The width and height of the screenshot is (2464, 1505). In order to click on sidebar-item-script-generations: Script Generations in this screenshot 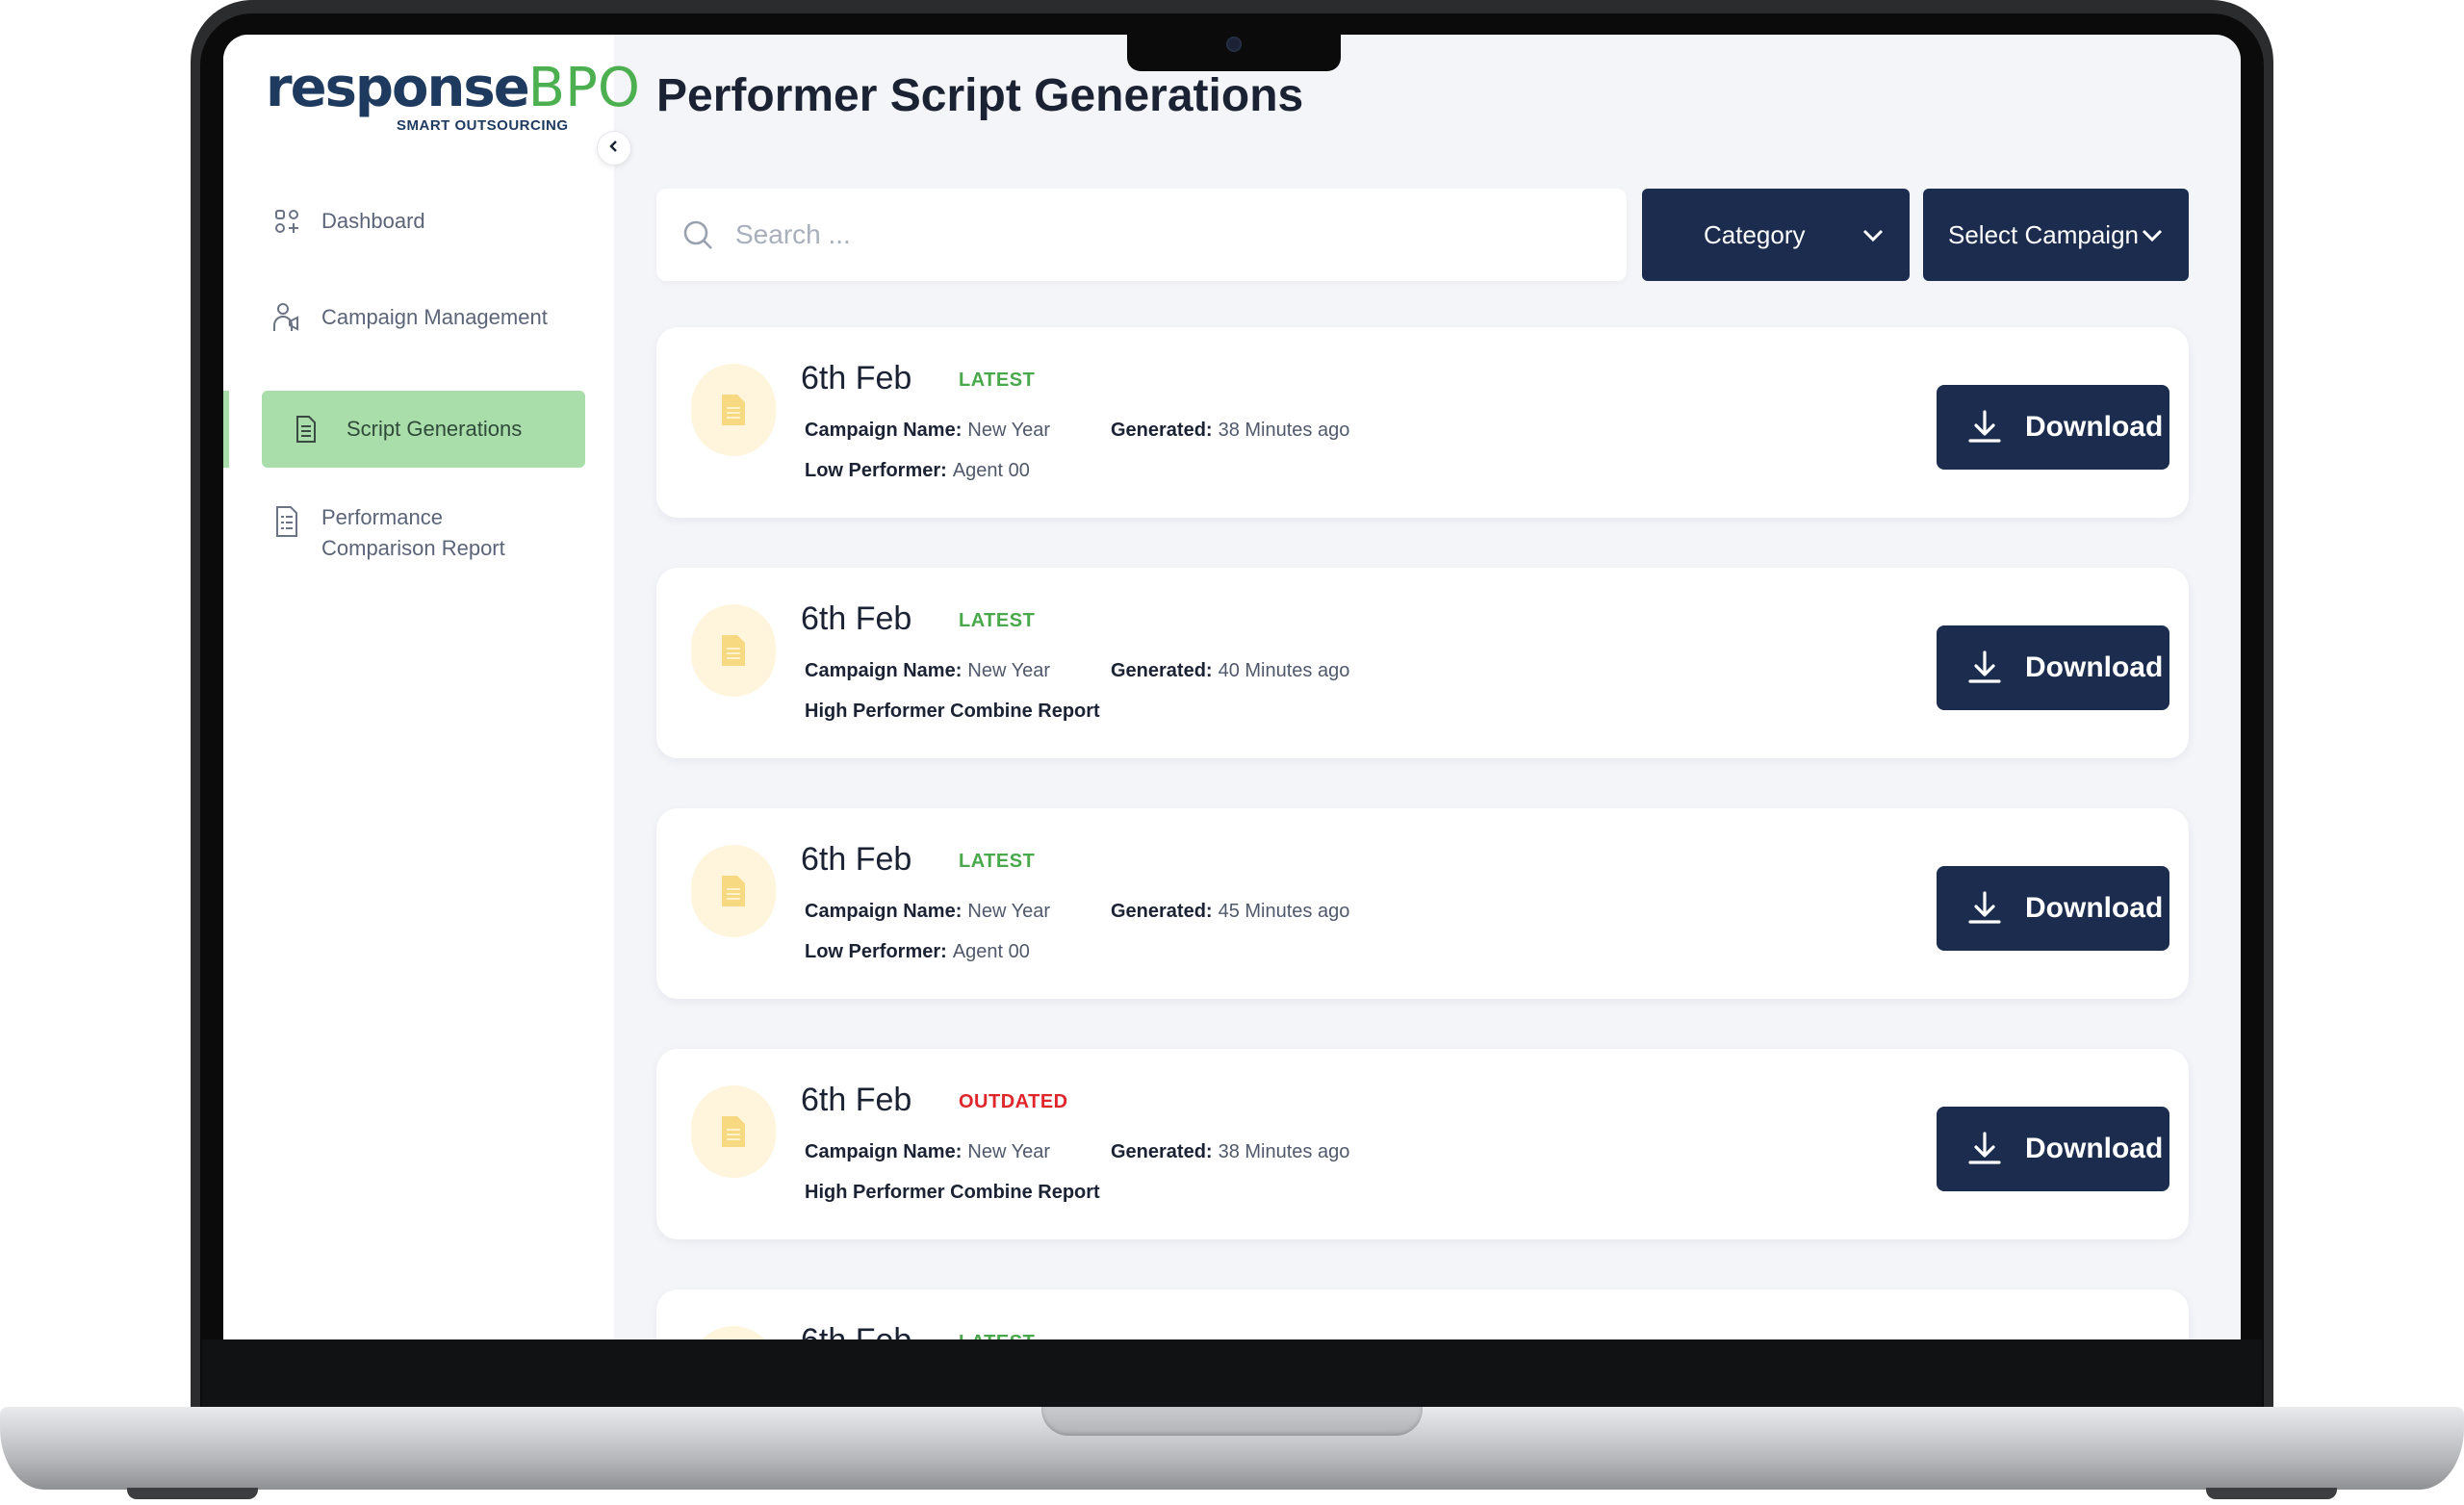, I will do `click(423, 429)`.